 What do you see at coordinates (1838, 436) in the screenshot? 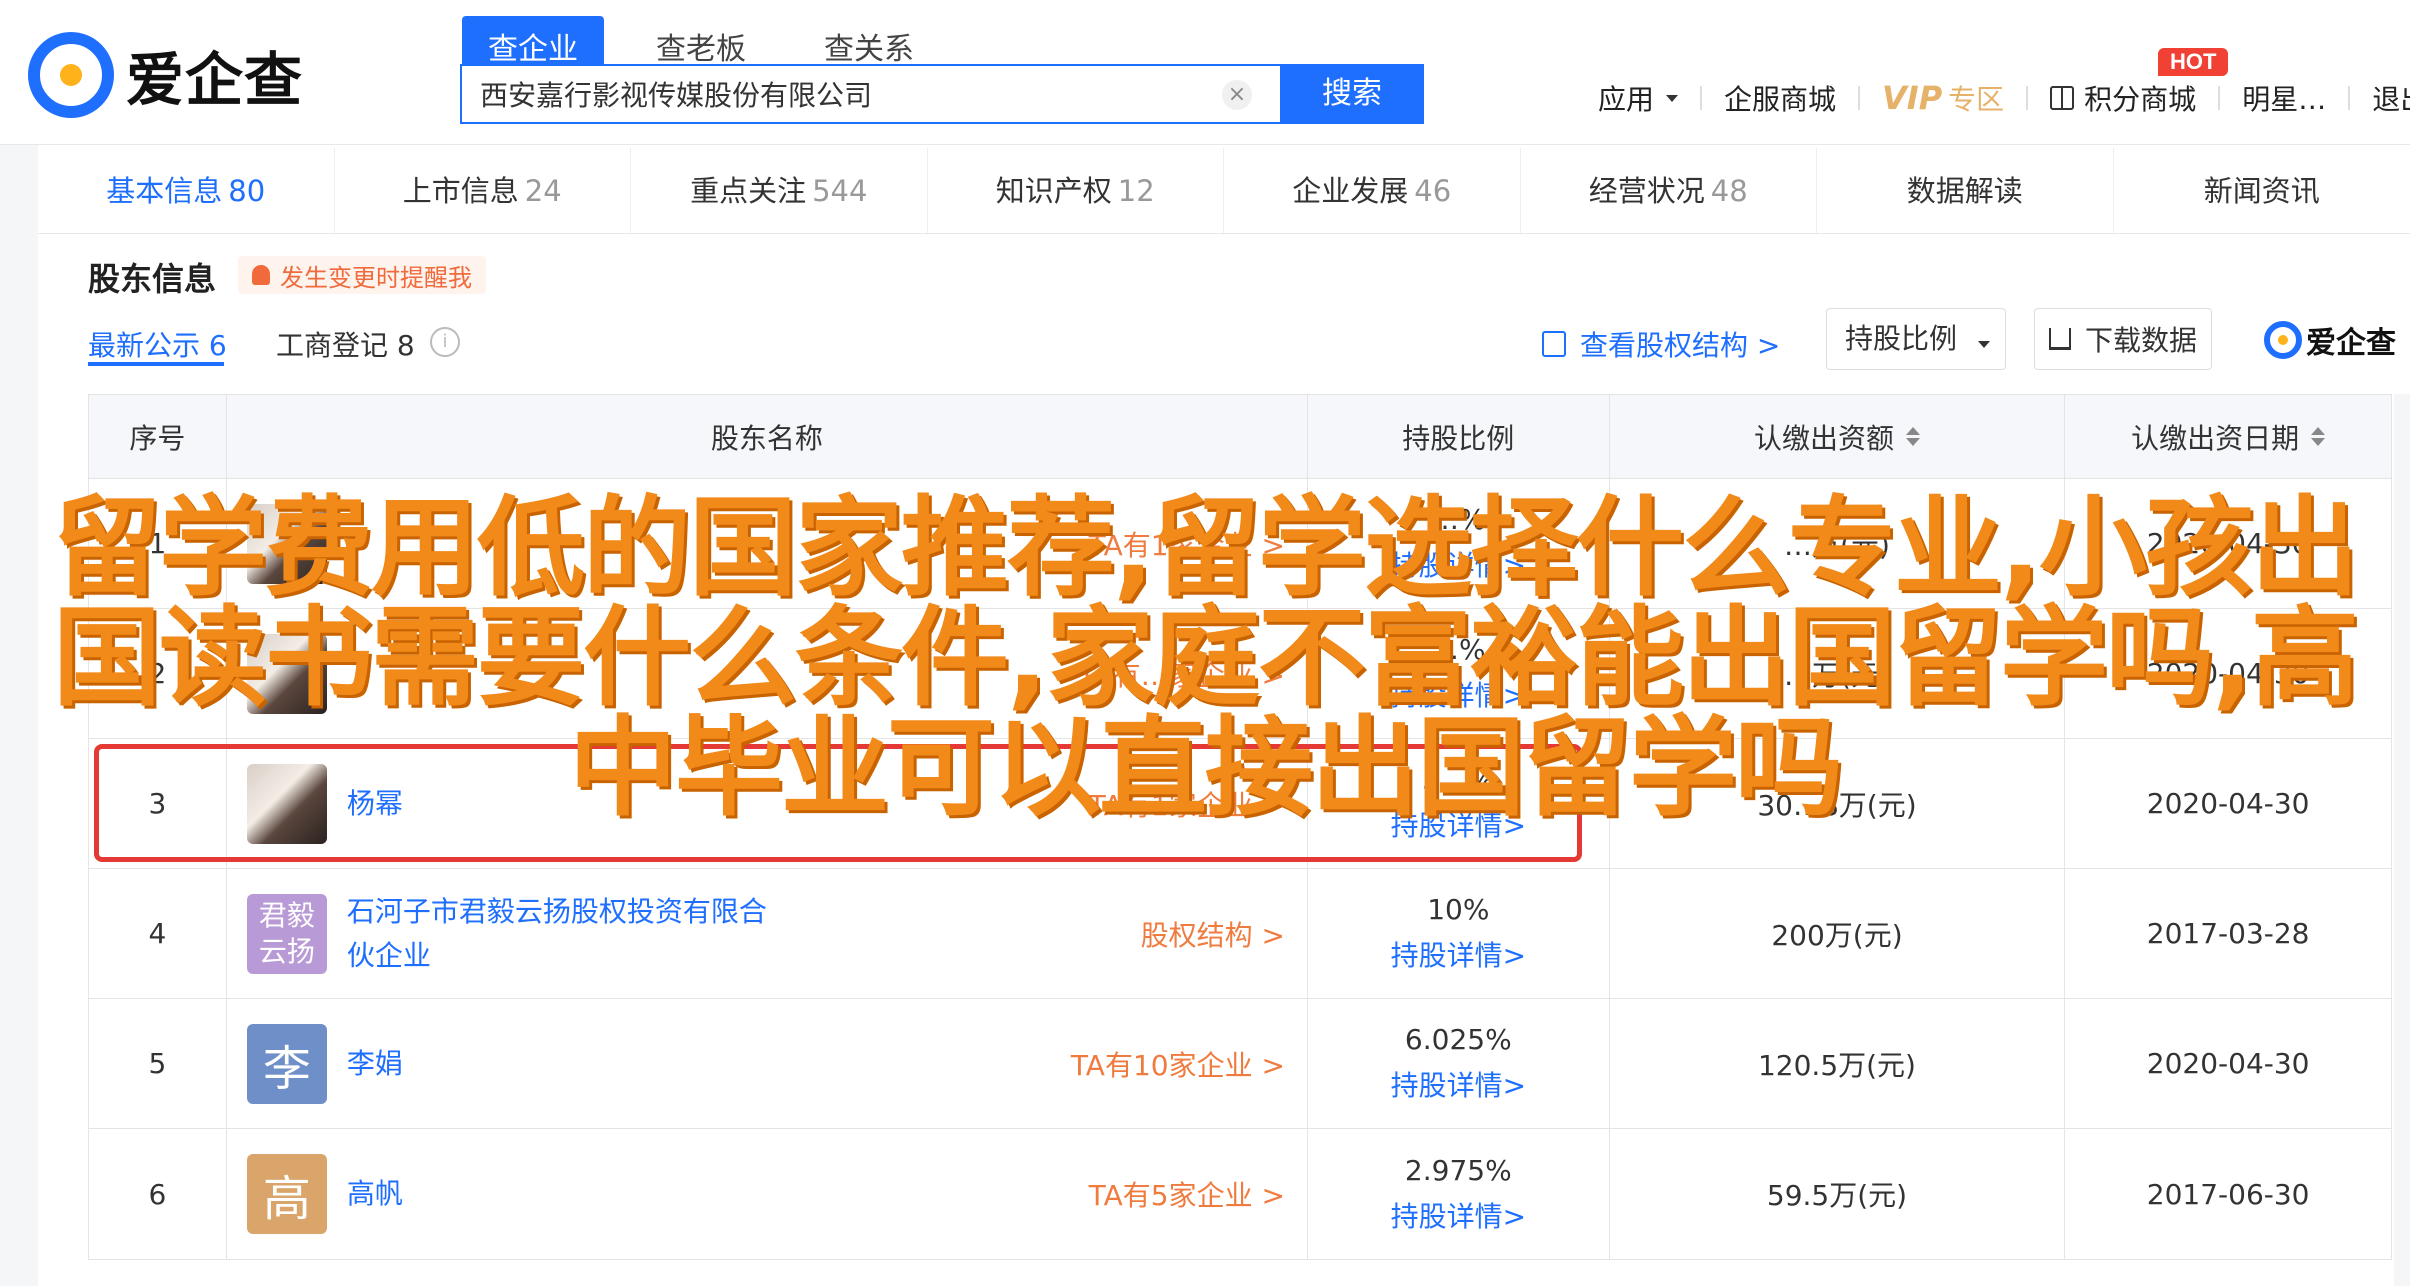
I see `col-header-amount: 认缴出资额` at bounding box center [1838, 436].